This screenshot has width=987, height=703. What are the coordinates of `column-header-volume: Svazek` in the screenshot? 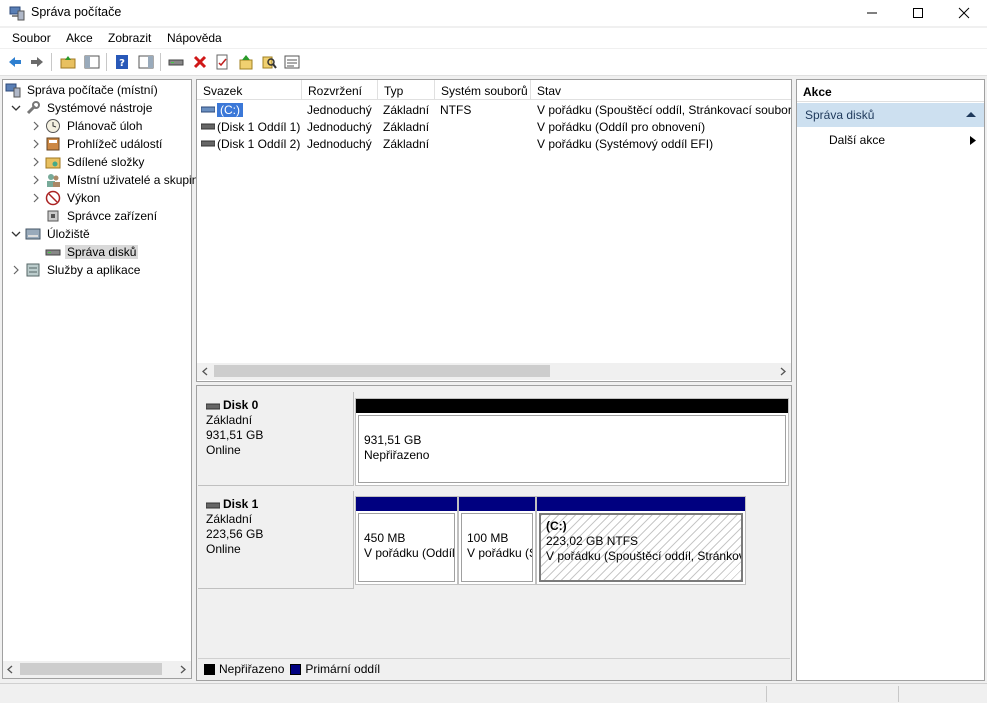 It's located at (249, 90).